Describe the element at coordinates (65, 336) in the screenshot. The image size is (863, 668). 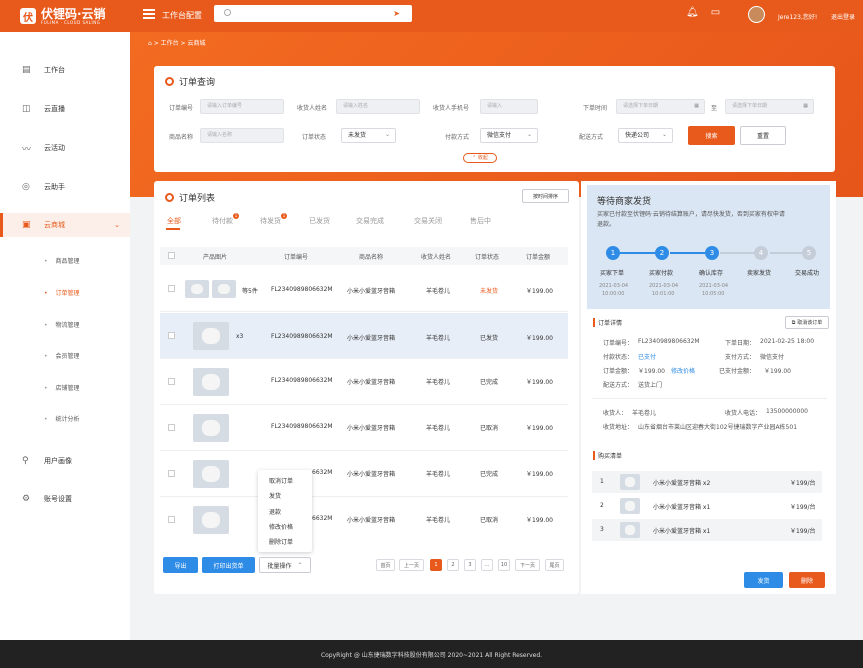
I see `sidebar` at that location.